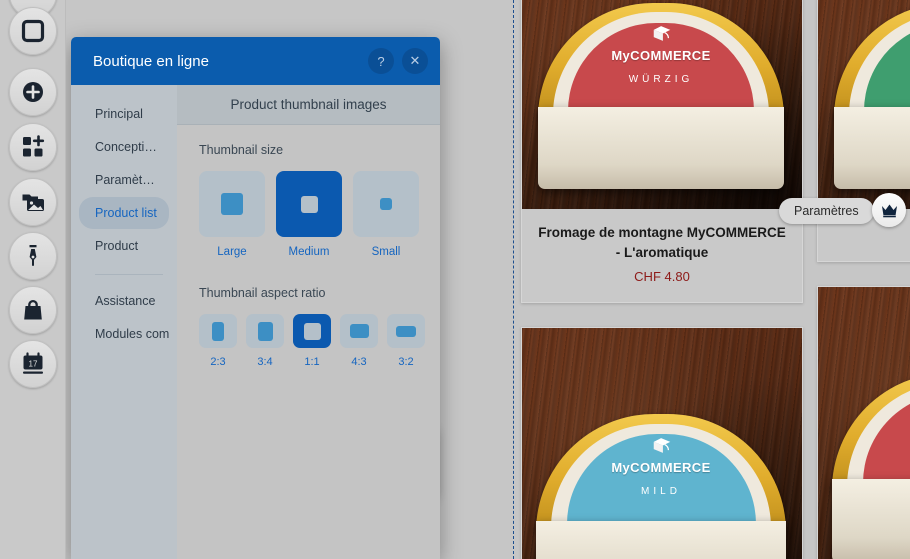 Image resolution: width=910 pixels, height=559 pixels. I want to click on product-card: MyCOMMERCE MILD, so click(662, 443).